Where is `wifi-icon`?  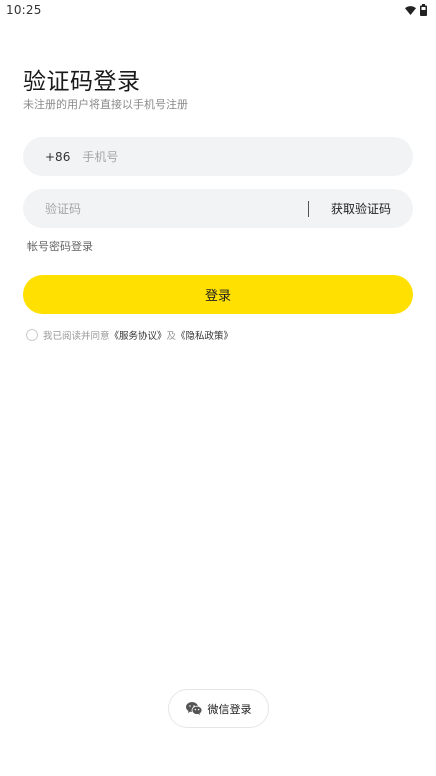
wifi-icon is located at coordinates (410, 10).